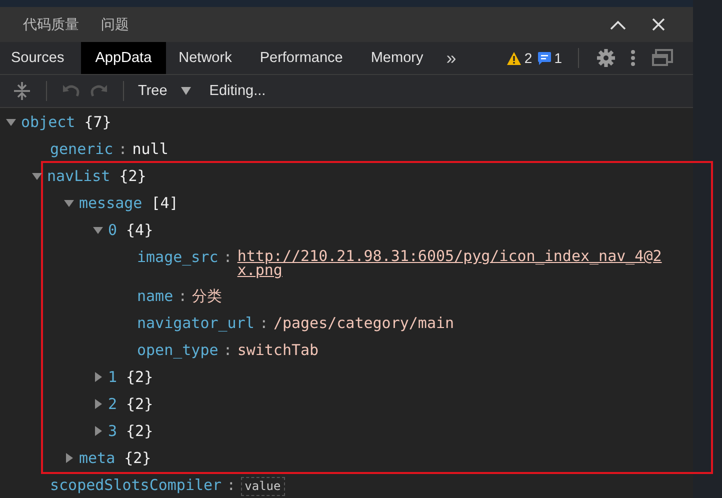 The image size is (722, 498). I want to click on property-key: meta, so click(97, 458).